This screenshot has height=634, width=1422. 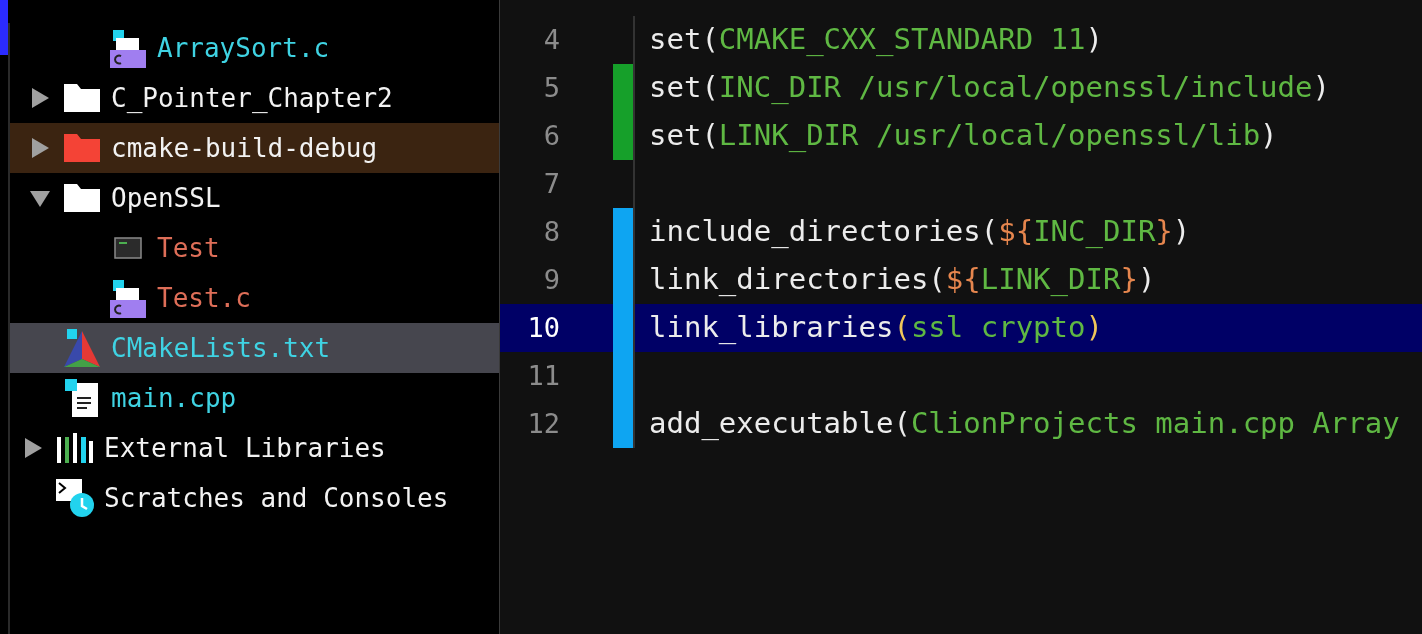 I want to click on tree-item: cmake-build-debug, so click(x=254, y=148).